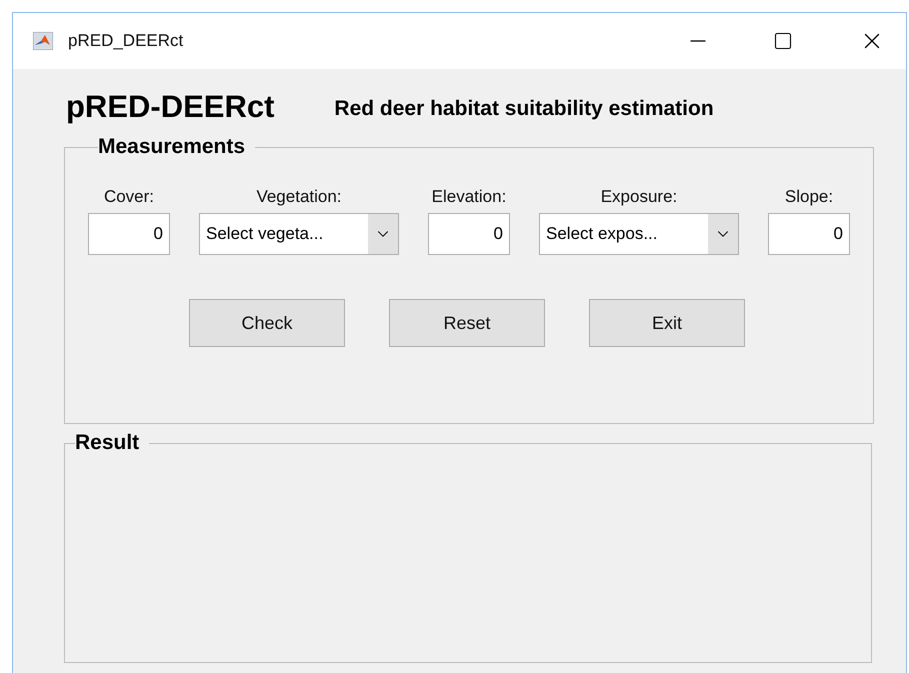 Image resolution: width=909 pixels, height=673 pixels. I want to click on panel-title: Result, so click(107, 443).